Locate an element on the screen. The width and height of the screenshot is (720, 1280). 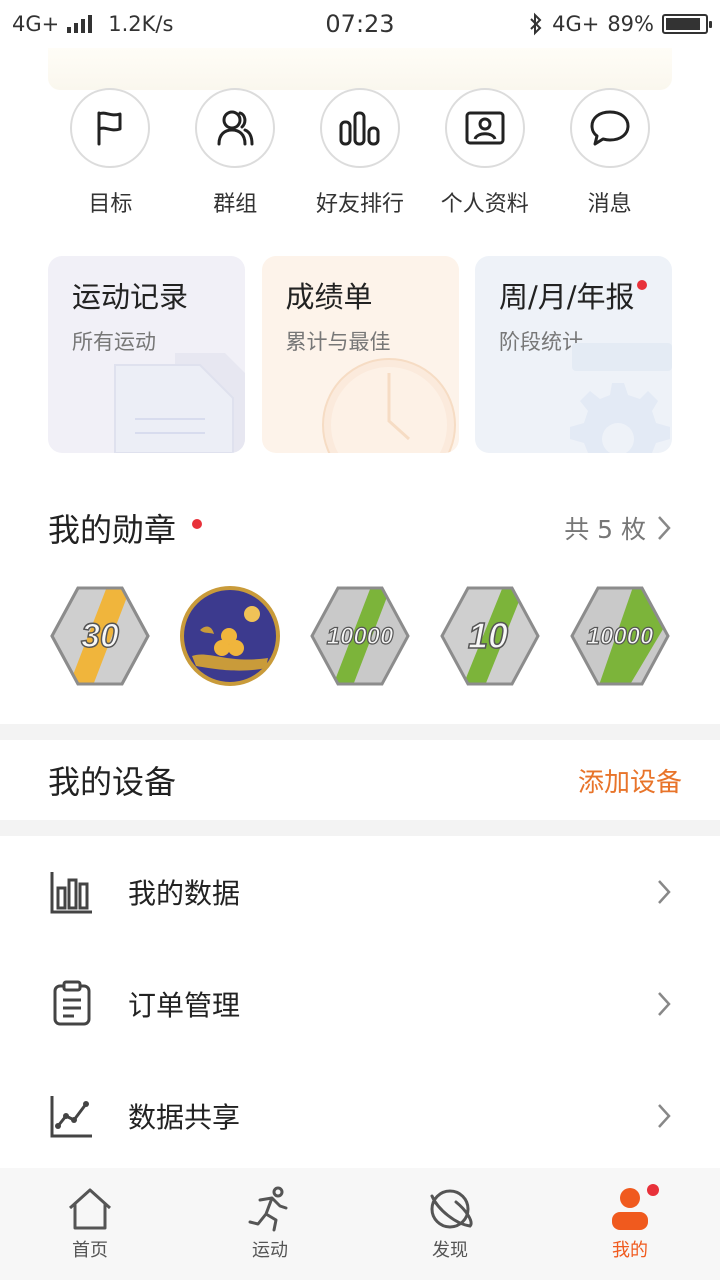
menu-item-data-sharing: 数据共享 is located at coordinates (360, 1116).